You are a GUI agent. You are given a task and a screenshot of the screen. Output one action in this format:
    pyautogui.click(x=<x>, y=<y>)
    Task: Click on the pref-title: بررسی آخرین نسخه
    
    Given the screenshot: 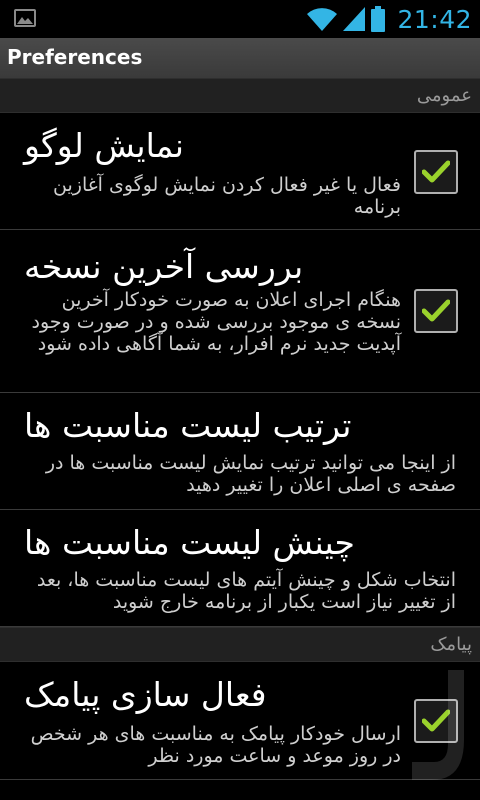 What is the action you would take?
    pyautogui.click(x=164, y=266)
    